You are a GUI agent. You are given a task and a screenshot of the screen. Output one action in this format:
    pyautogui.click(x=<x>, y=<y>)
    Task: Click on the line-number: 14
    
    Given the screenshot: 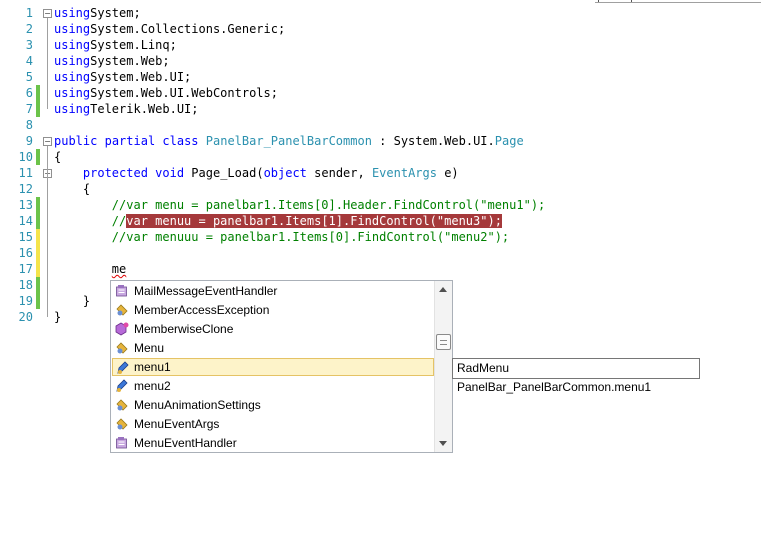 What is the action you would take?
    pyautogui.click(x=25, y=221)
    